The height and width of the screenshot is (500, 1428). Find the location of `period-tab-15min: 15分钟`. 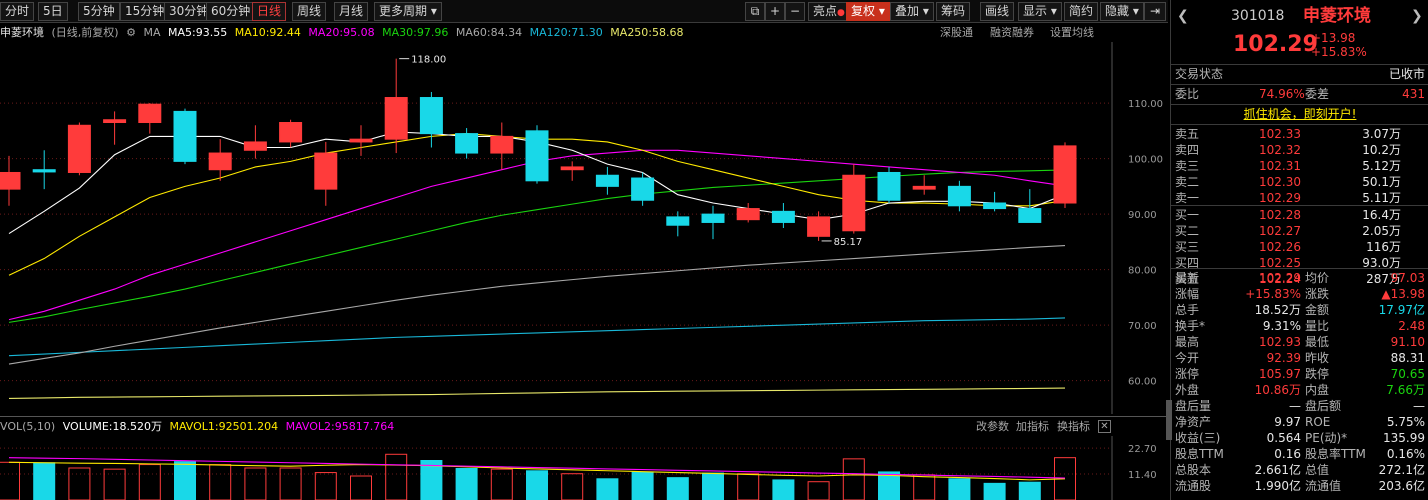

period-tab-15min: 15分钟 is located at coordinates (145, 11).